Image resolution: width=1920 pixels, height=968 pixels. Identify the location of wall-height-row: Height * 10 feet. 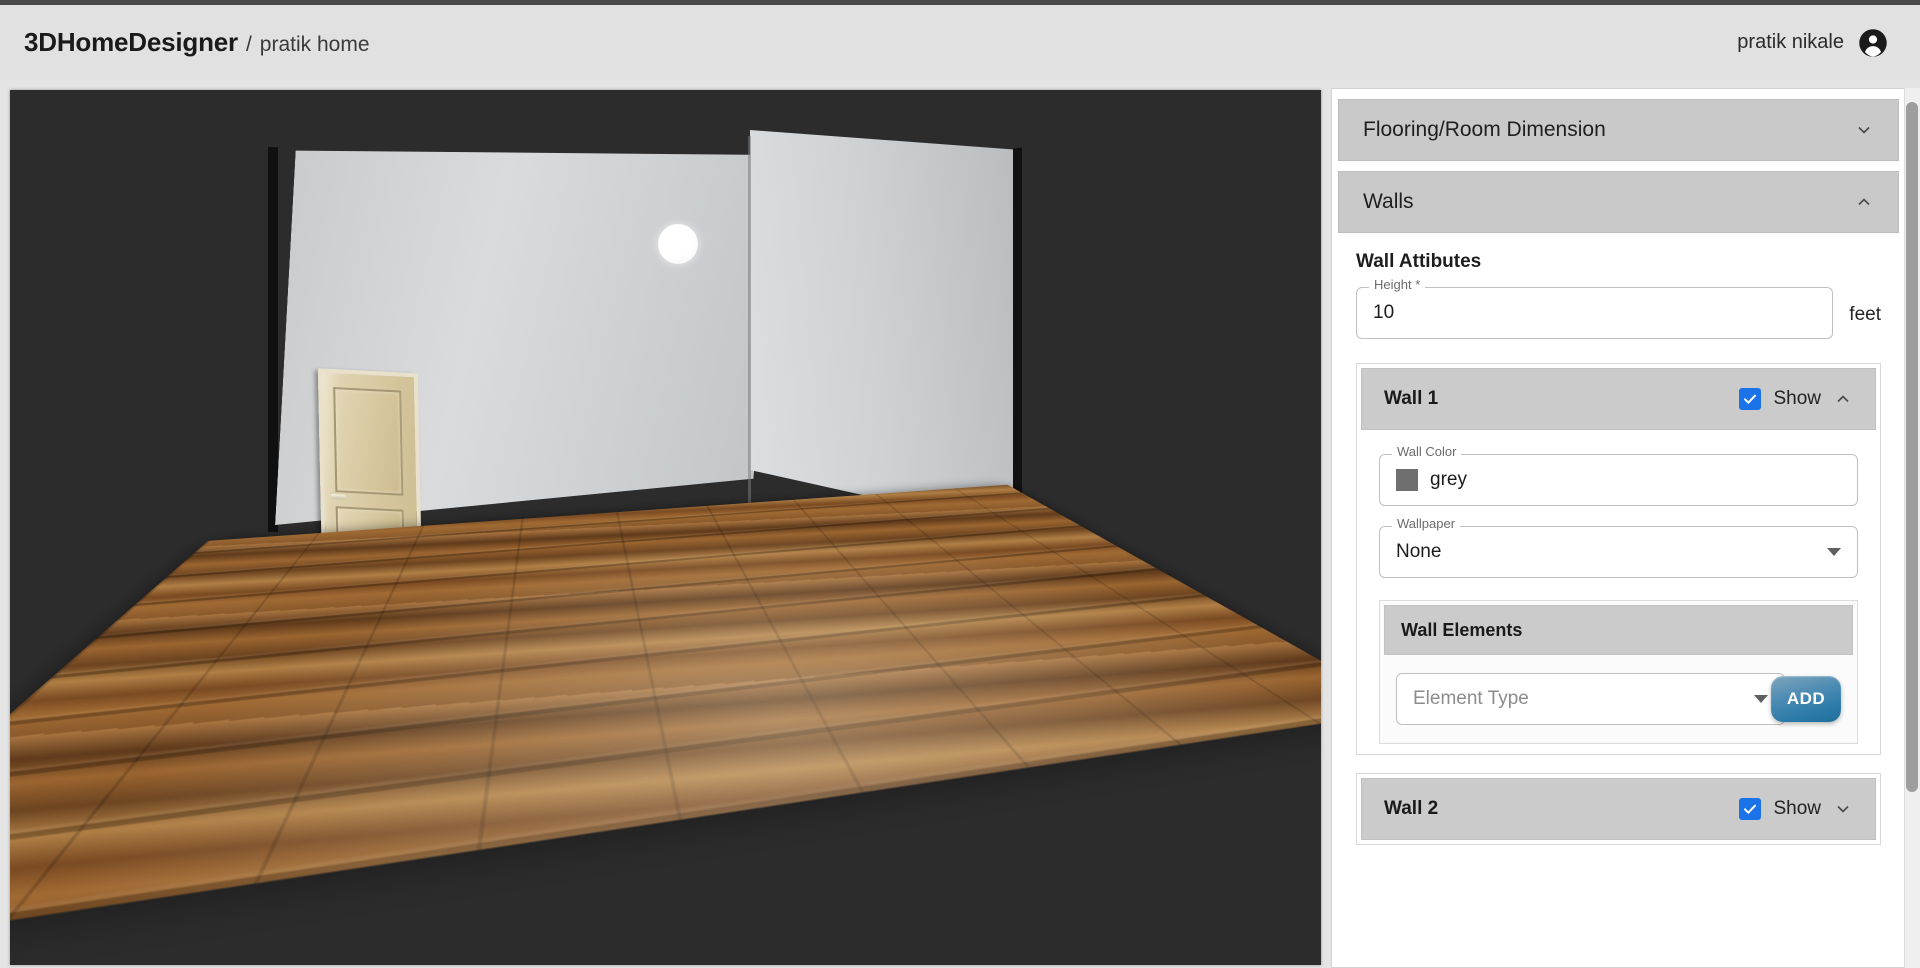
(1618, 311).